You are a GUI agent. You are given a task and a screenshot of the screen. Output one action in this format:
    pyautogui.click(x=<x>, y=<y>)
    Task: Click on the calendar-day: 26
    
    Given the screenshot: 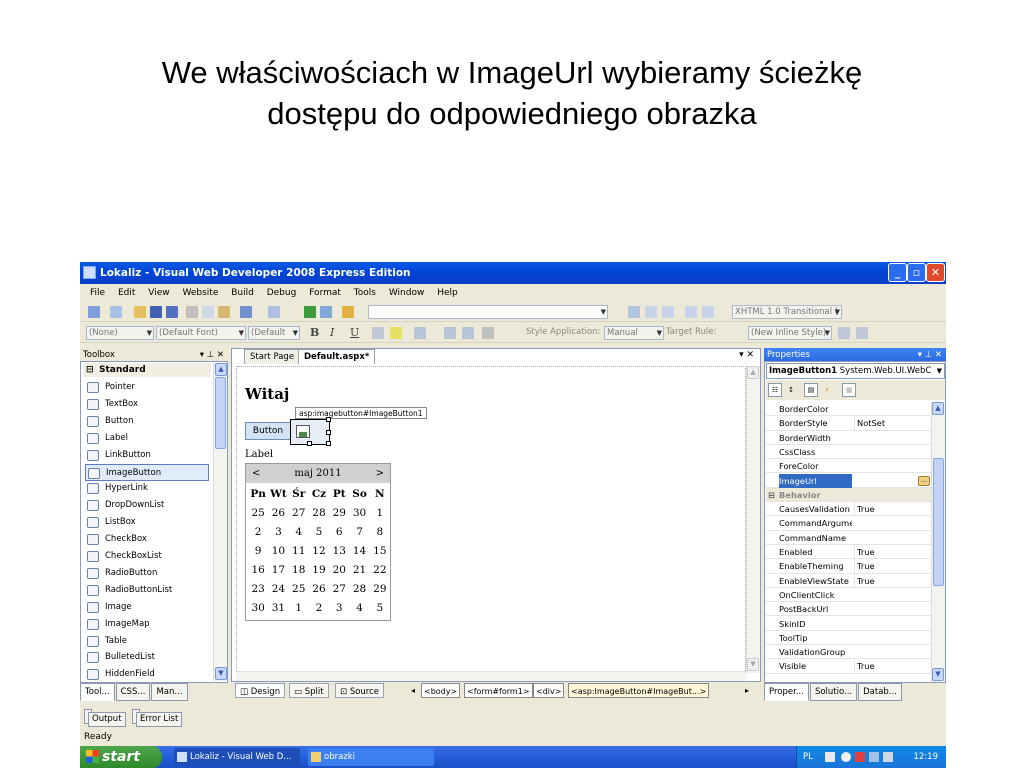 What is the action you would take?
    pyautogui.click(x=278, y=513)
    